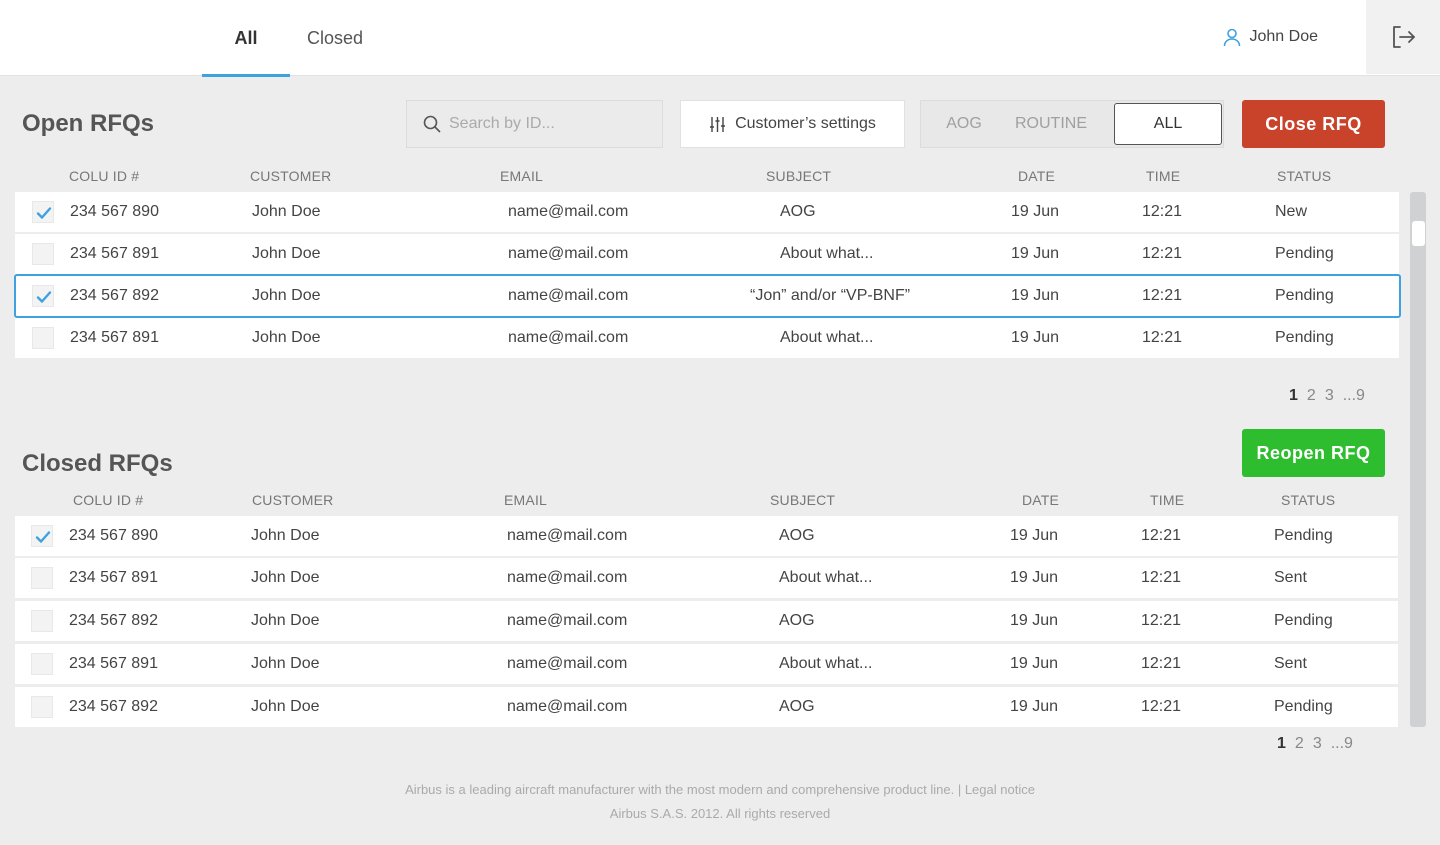 This screenshot has width=1440, height=845. I want to click on user-name: John Doe, so click(1284, 36).